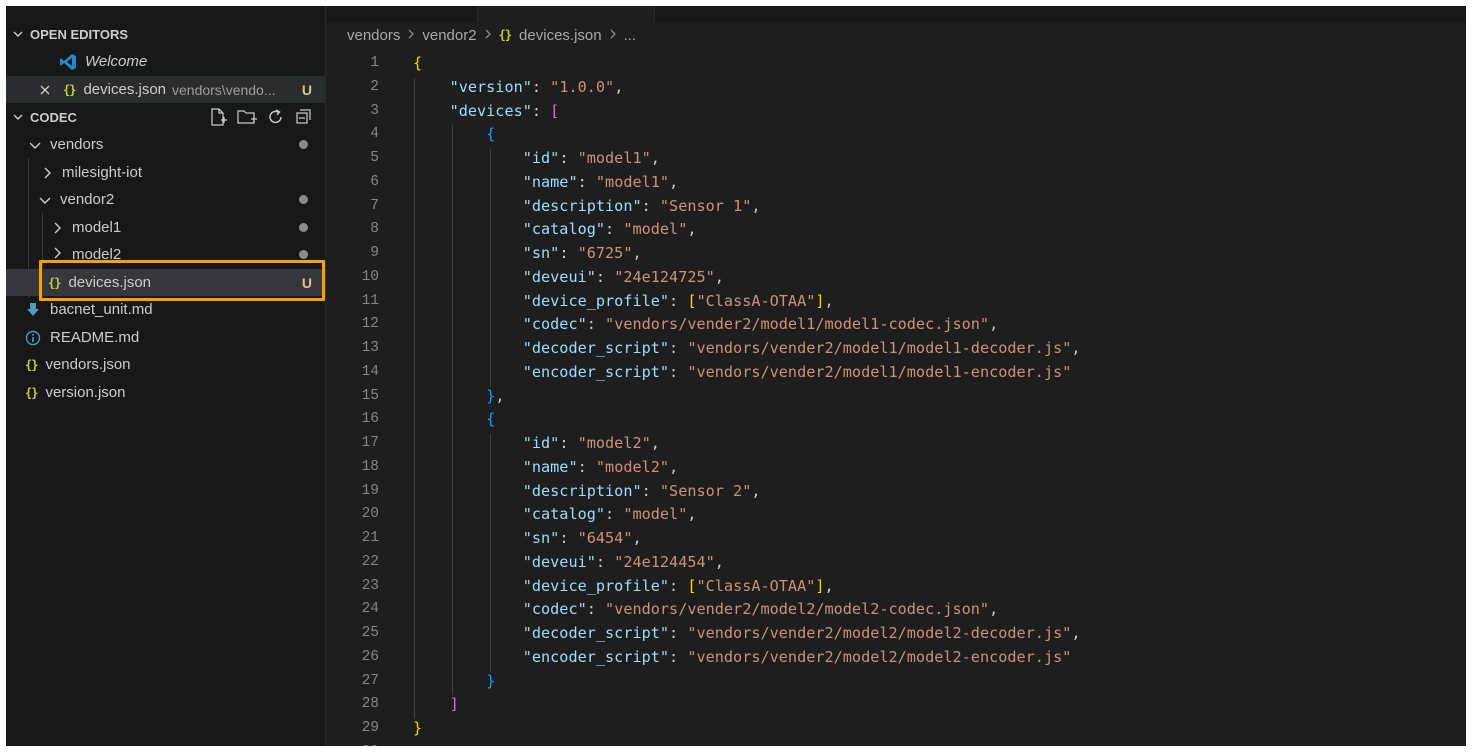 The image size is (1472, 752). Describe the element at coordinates (79, 34) in the screenshot. I see `open-editors-title: OPEN EDITORS` at that location.